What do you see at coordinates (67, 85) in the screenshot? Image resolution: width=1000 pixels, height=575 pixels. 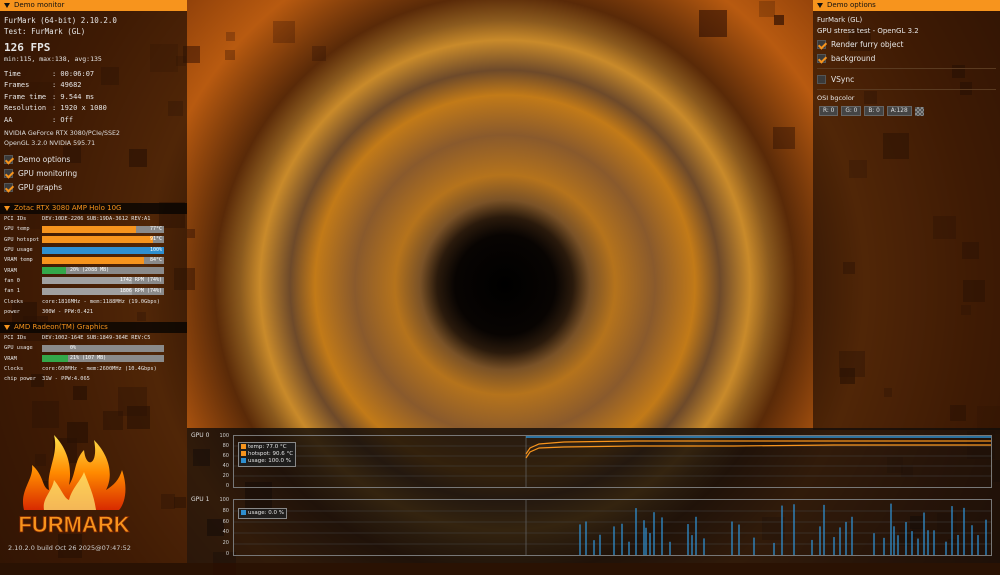 I see `stat-value: : 49682` at bounding box center [67, 85].